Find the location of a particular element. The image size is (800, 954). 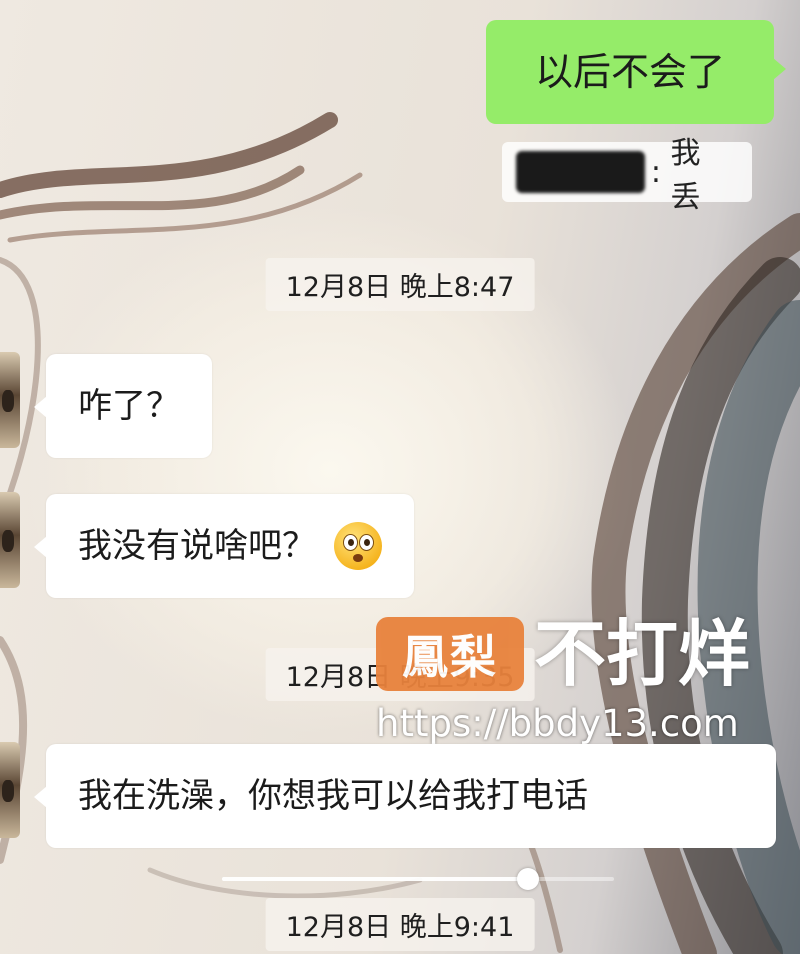

redacted-name is located at coordinates (580, 172).